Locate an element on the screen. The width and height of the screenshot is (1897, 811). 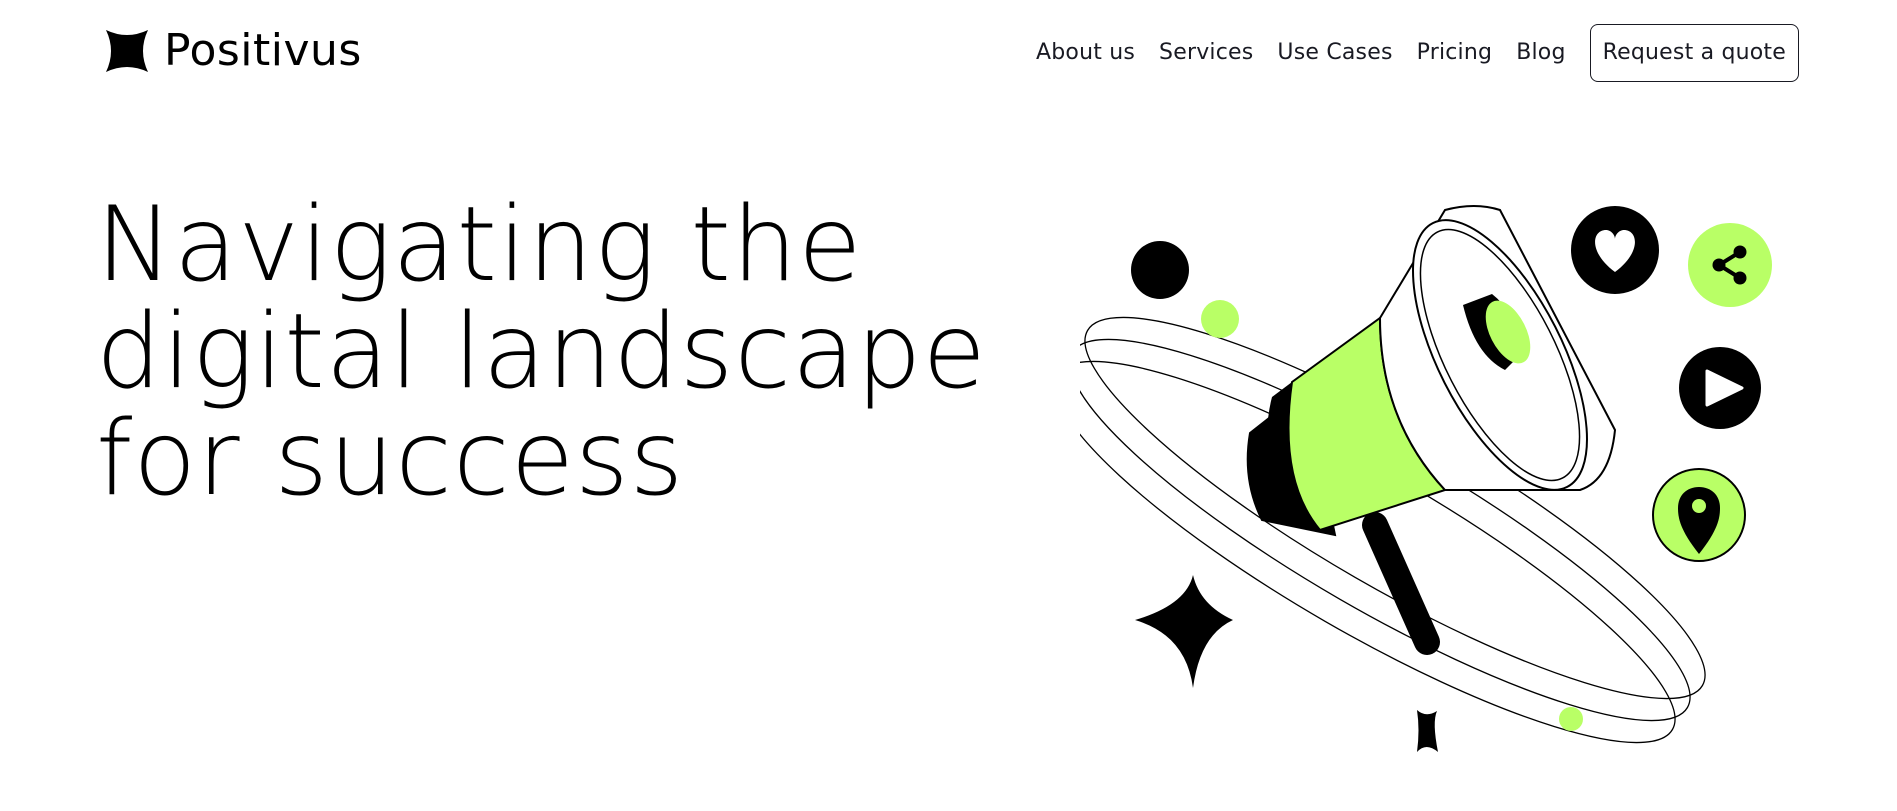
share-icon is located at coordinates (1730, 265).